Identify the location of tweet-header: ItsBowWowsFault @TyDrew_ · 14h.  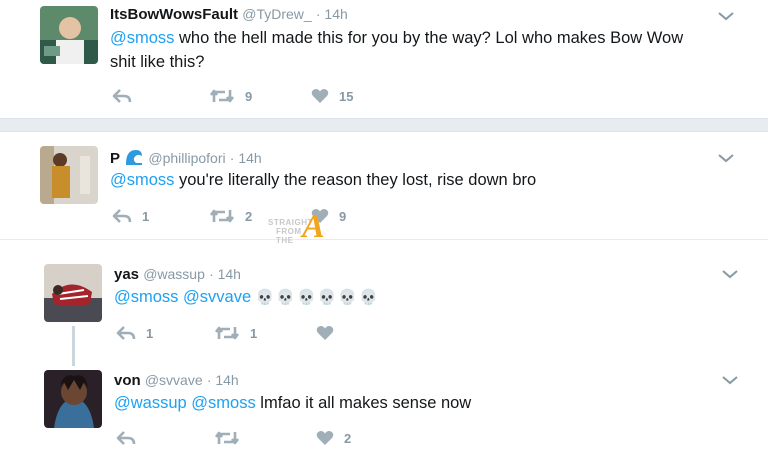
(229, 14).